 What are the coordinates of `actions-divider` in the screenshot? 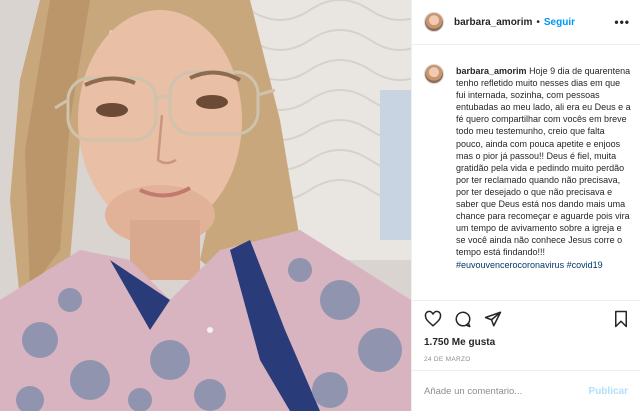 It's located at (526, 300).